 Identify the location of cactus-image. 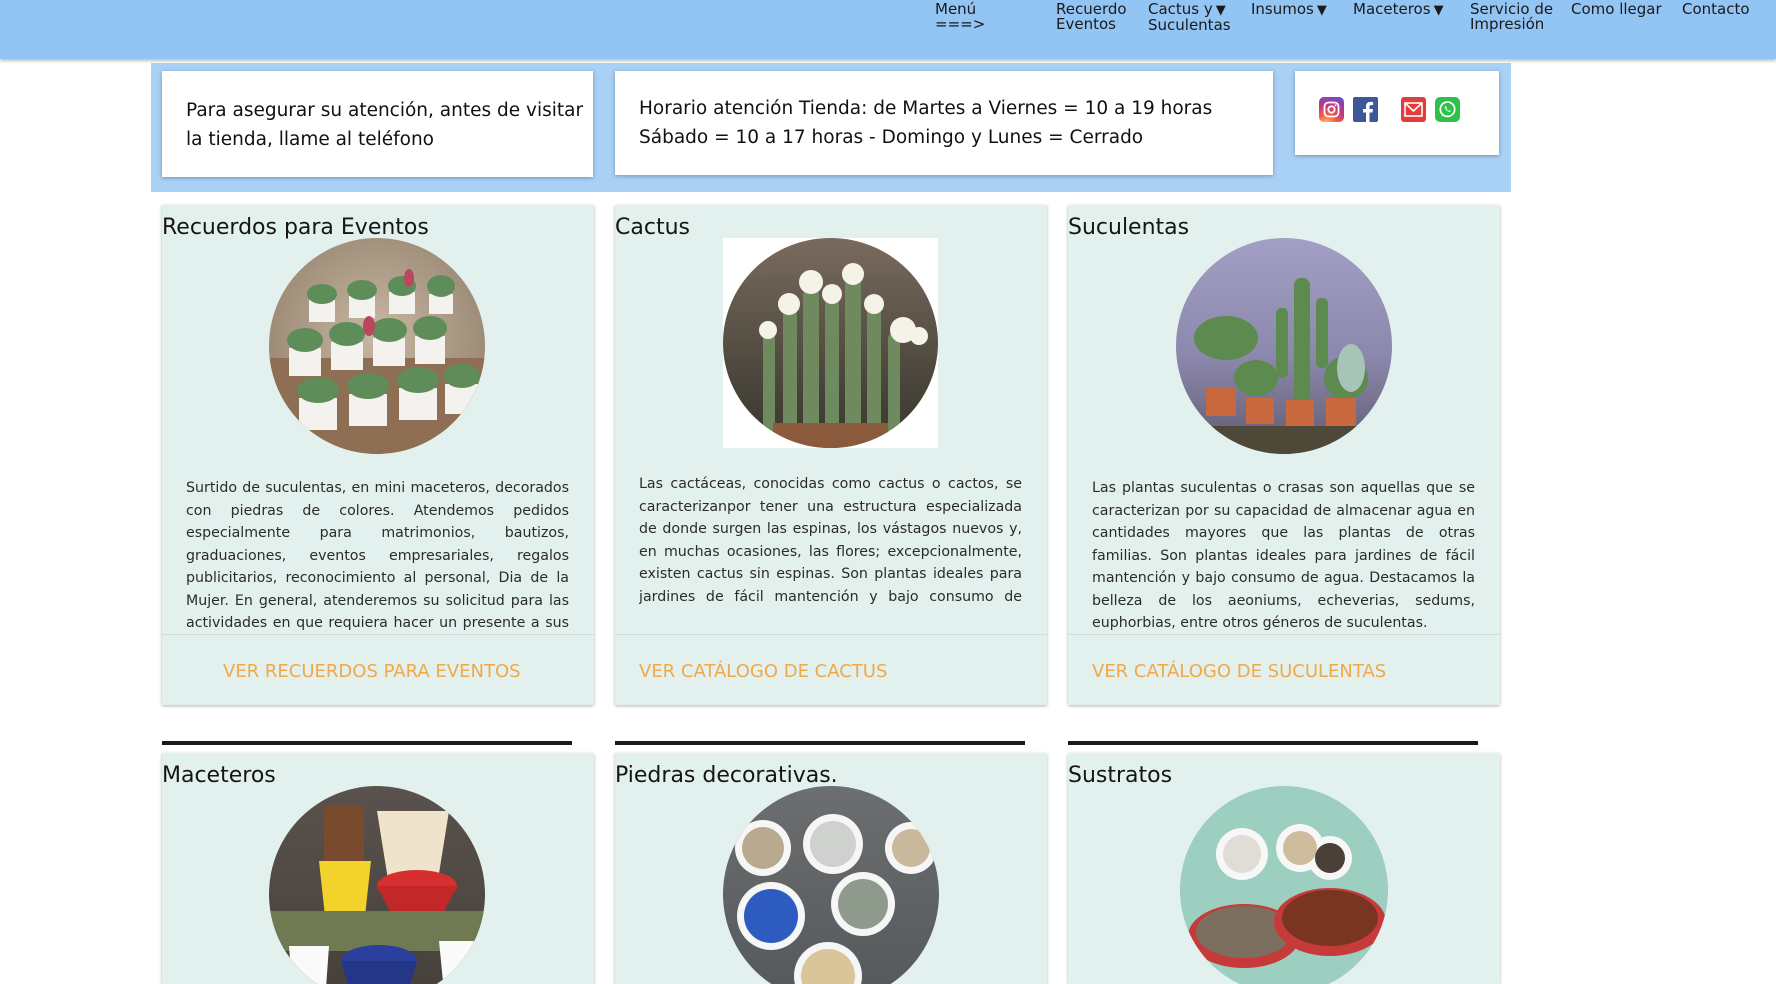
(830, 343).